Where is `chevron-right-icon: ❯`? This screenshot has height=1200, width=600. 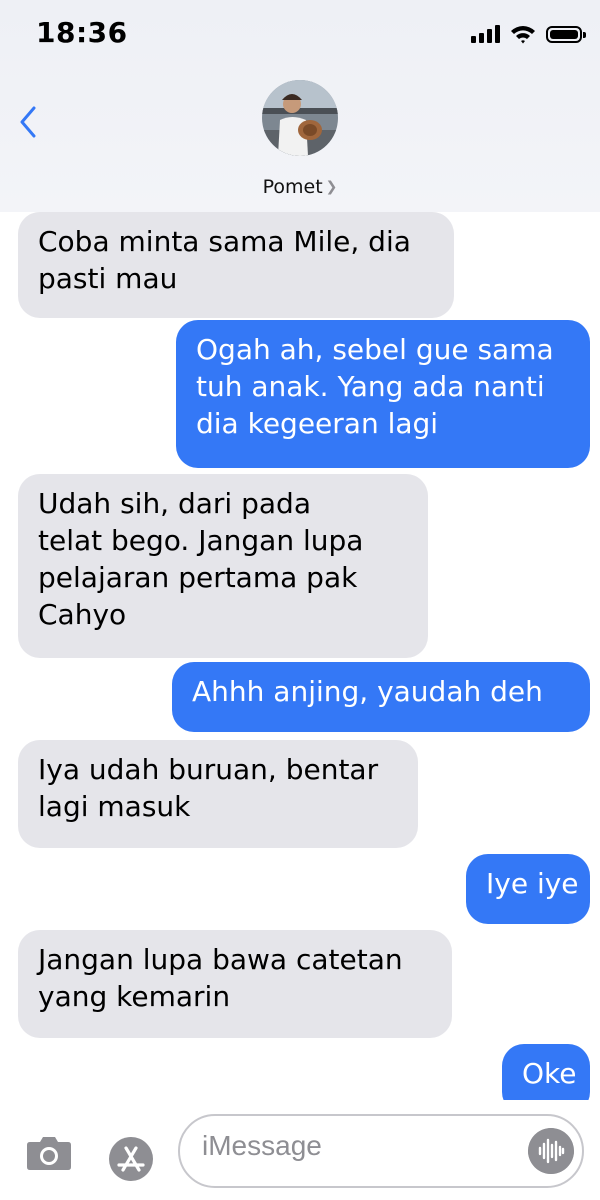 chevron-right-icon: ❯ is located at coordinates (331, 187).